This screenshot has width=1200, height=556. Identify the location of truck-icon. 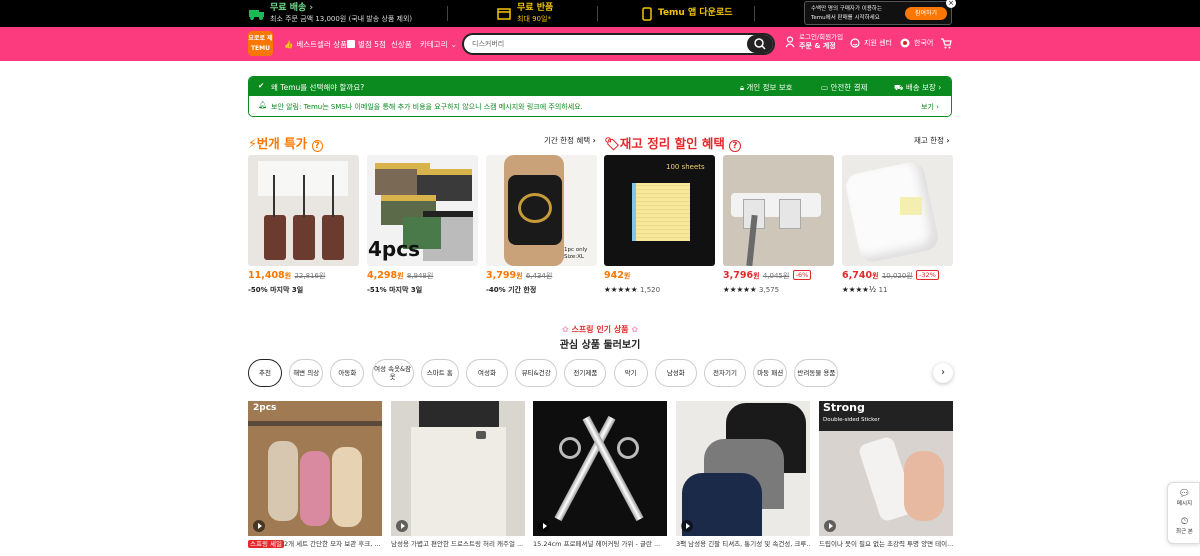
(256, 14).